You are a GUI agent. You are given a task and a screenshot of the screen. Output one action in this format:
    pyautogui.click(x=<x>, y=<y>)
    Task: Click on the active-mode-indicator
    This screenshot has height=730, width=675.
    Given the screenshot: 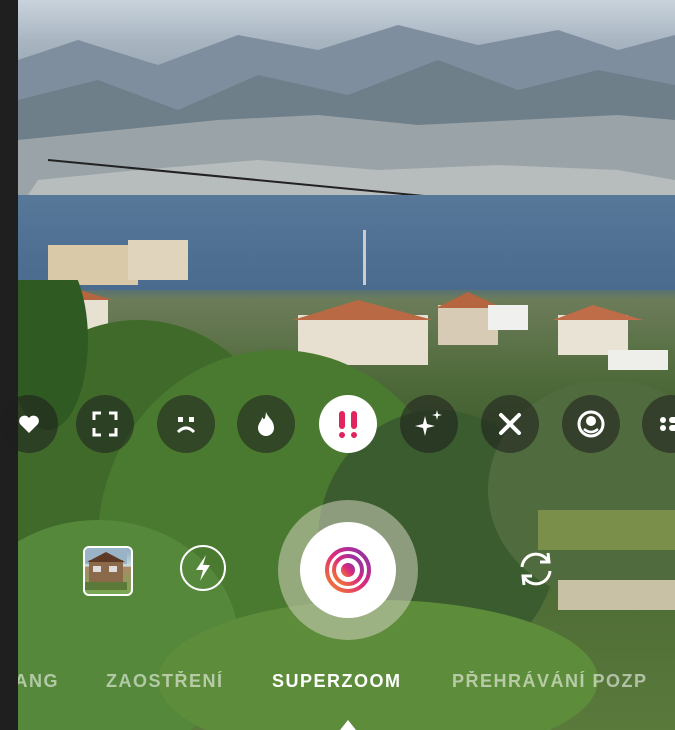 What is the action you would take?
    pyautogui.click(x=348, y=725)
    